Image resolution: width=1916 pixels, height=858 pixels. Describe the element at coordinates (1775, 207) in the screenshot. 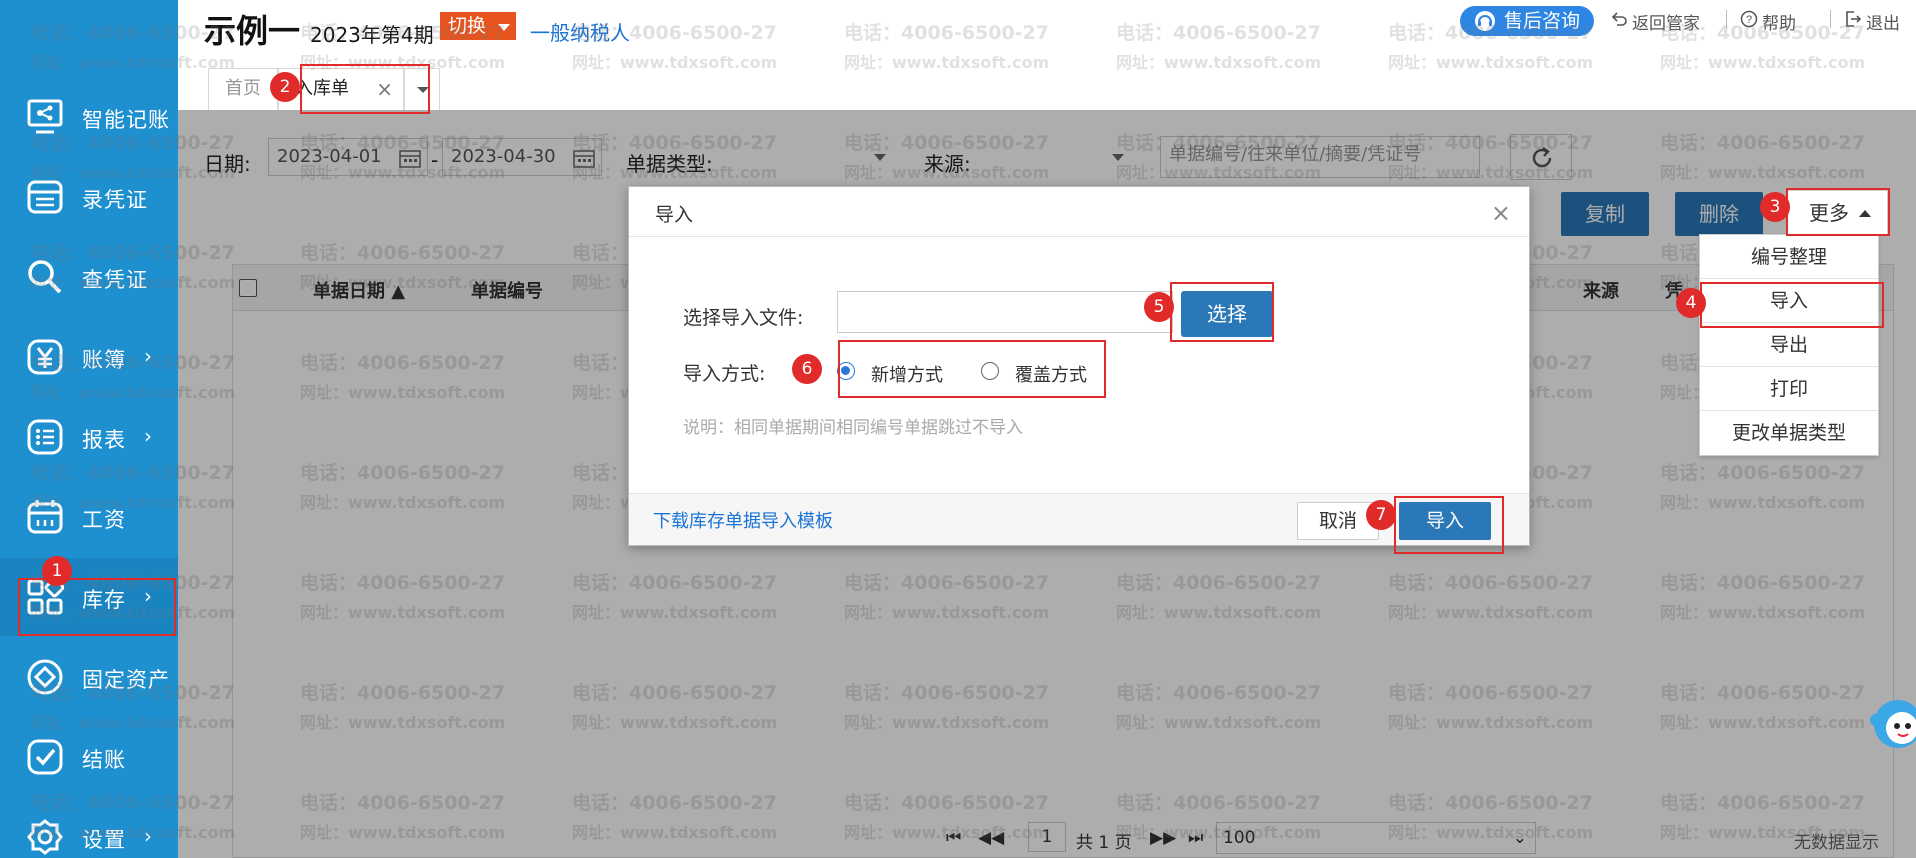

I see `step-badge: 3` at that location.